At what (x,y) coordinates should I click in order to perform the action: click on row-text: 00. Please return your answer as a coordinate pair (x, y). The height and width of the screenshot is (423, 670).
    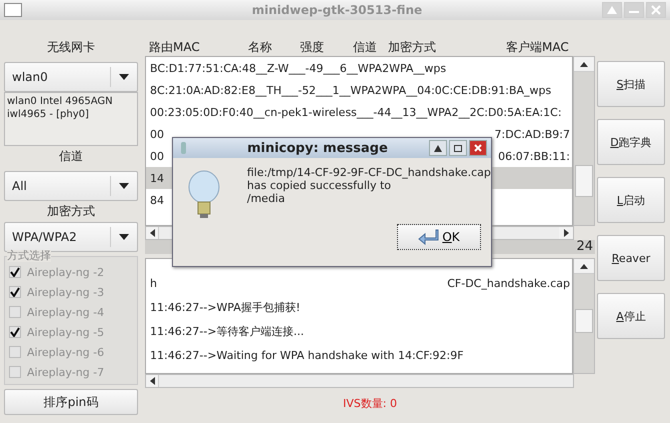
    Looking at the image, I should click on (157, 134).